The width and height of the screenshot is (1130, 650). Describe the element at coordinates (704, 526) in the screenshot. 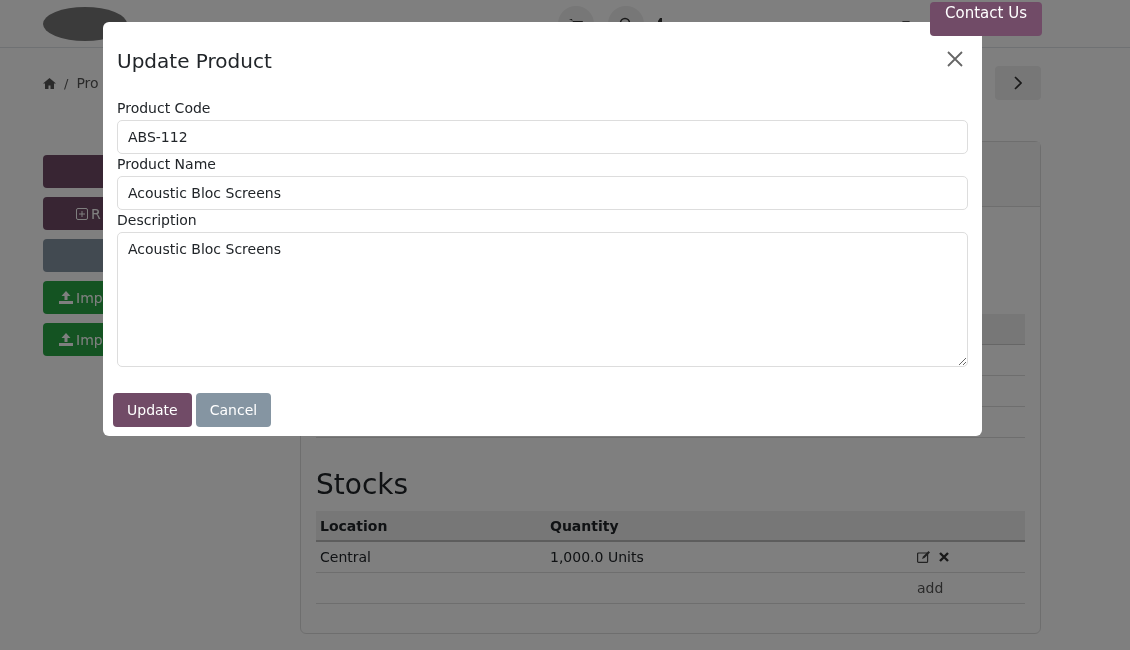

I see `column-header: Quantity` at that location.